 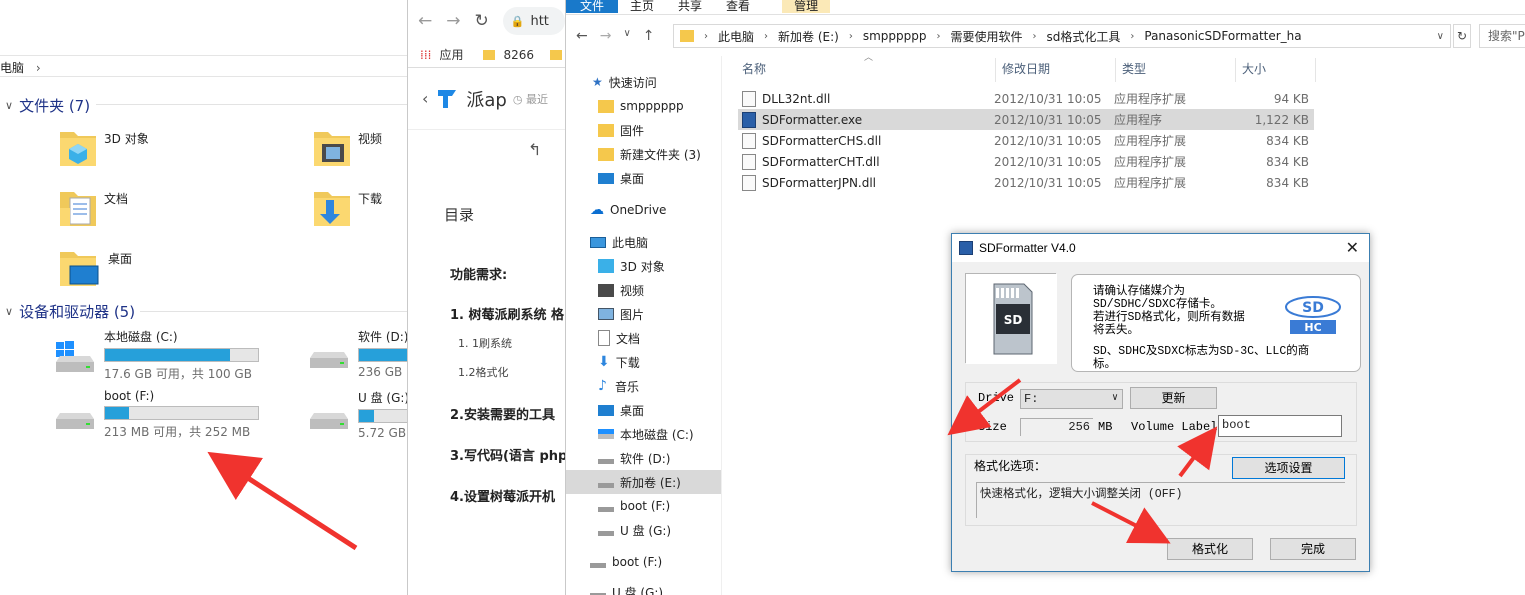 What do you see at coordinates (592, 6) in the screenshot?
I see `tab-file: 文件` at bounding box center [592, 6].